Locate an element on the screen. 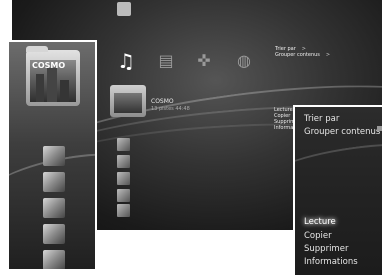 This screenshot has width=382, height=275. options-menu: Trier par > Grouper contenus > is located at coordinates (302, 52).